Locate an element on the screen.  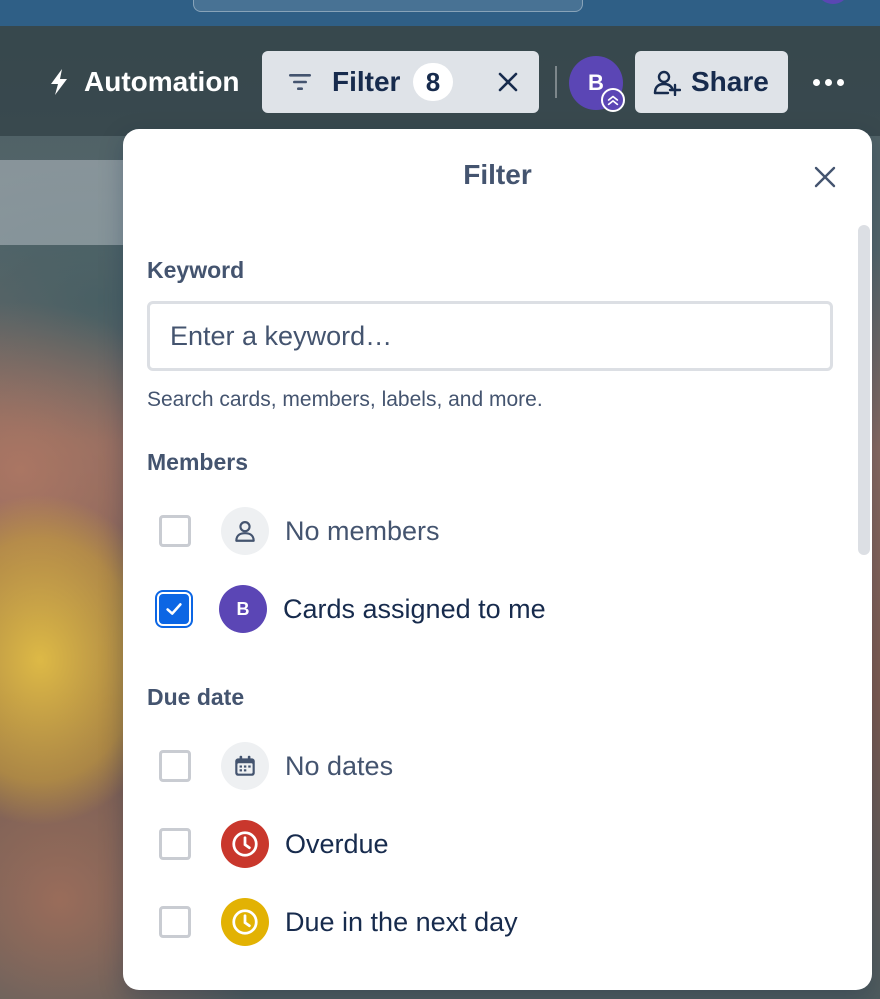
top-nav-bar is located at coordinates (440, 13).